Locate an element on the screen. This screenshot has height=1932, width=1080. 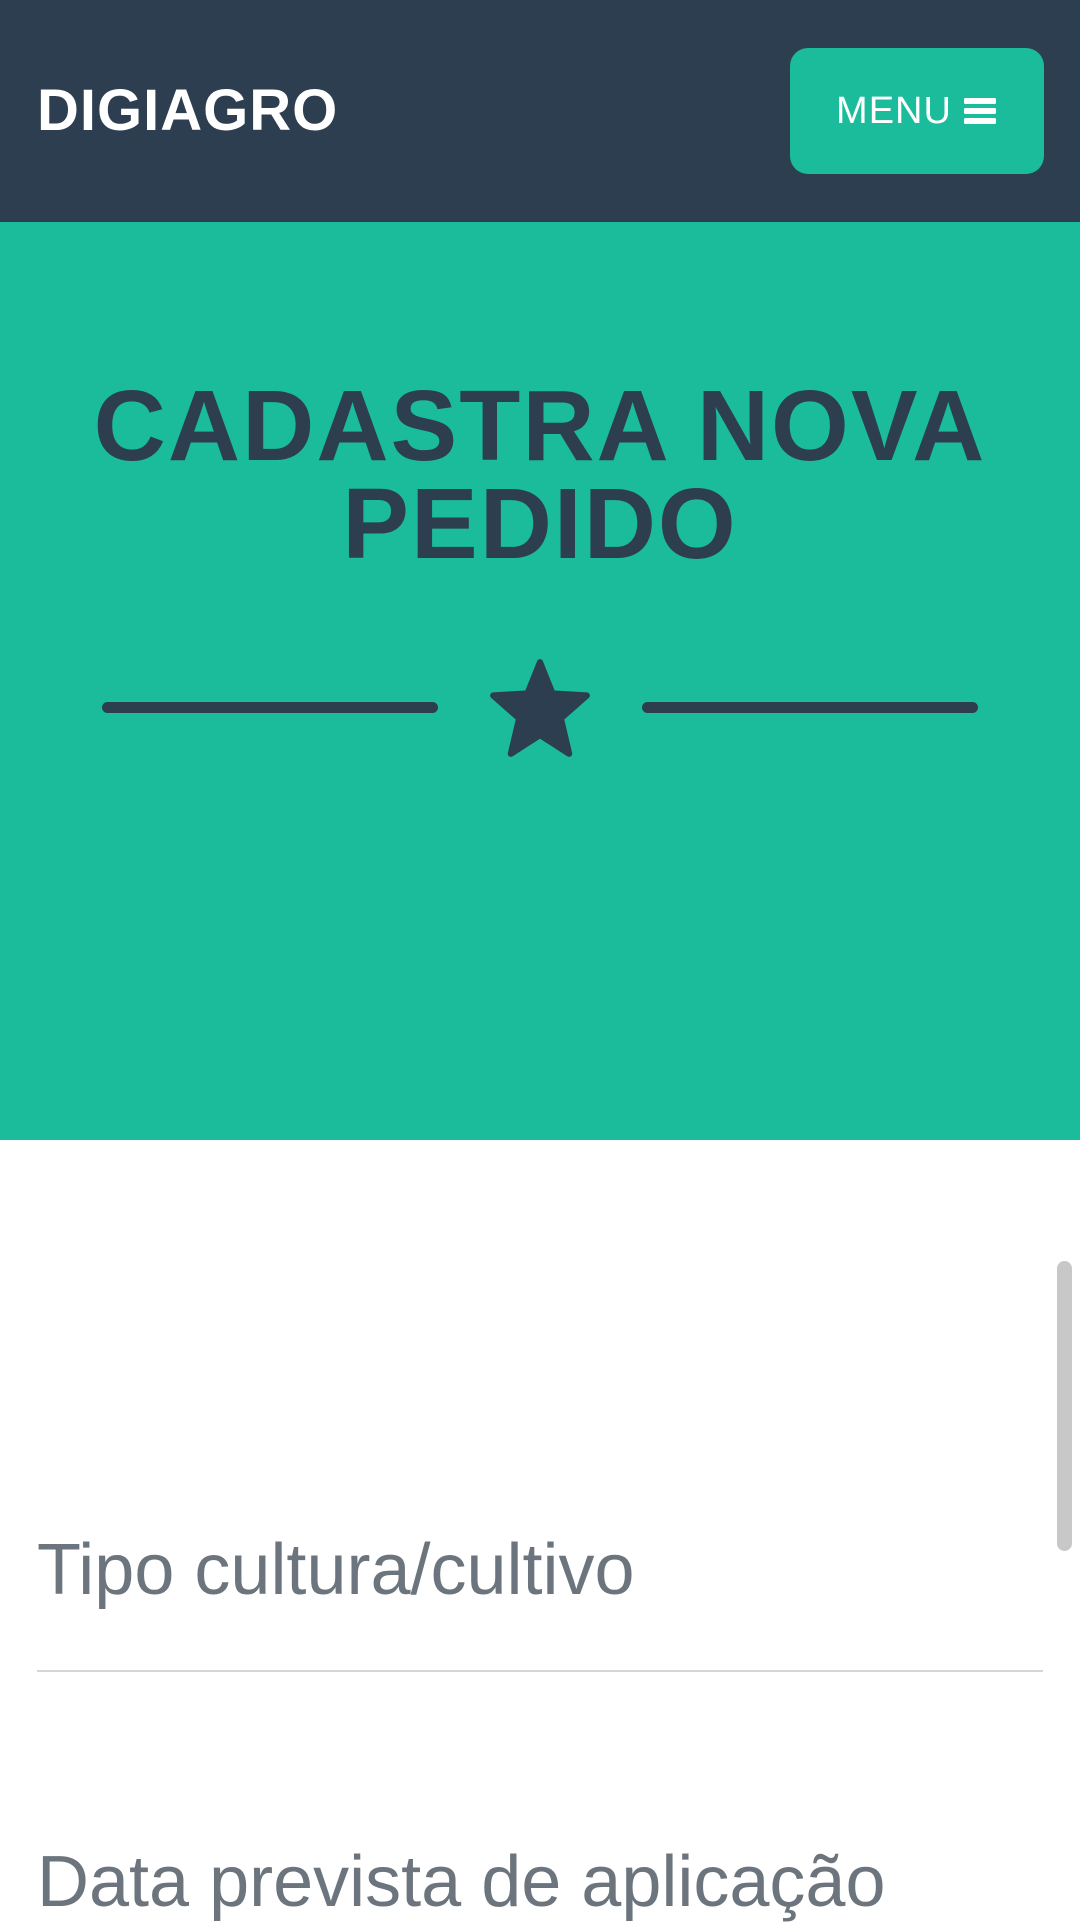
bars-icon is located at coordinates (979, 111).